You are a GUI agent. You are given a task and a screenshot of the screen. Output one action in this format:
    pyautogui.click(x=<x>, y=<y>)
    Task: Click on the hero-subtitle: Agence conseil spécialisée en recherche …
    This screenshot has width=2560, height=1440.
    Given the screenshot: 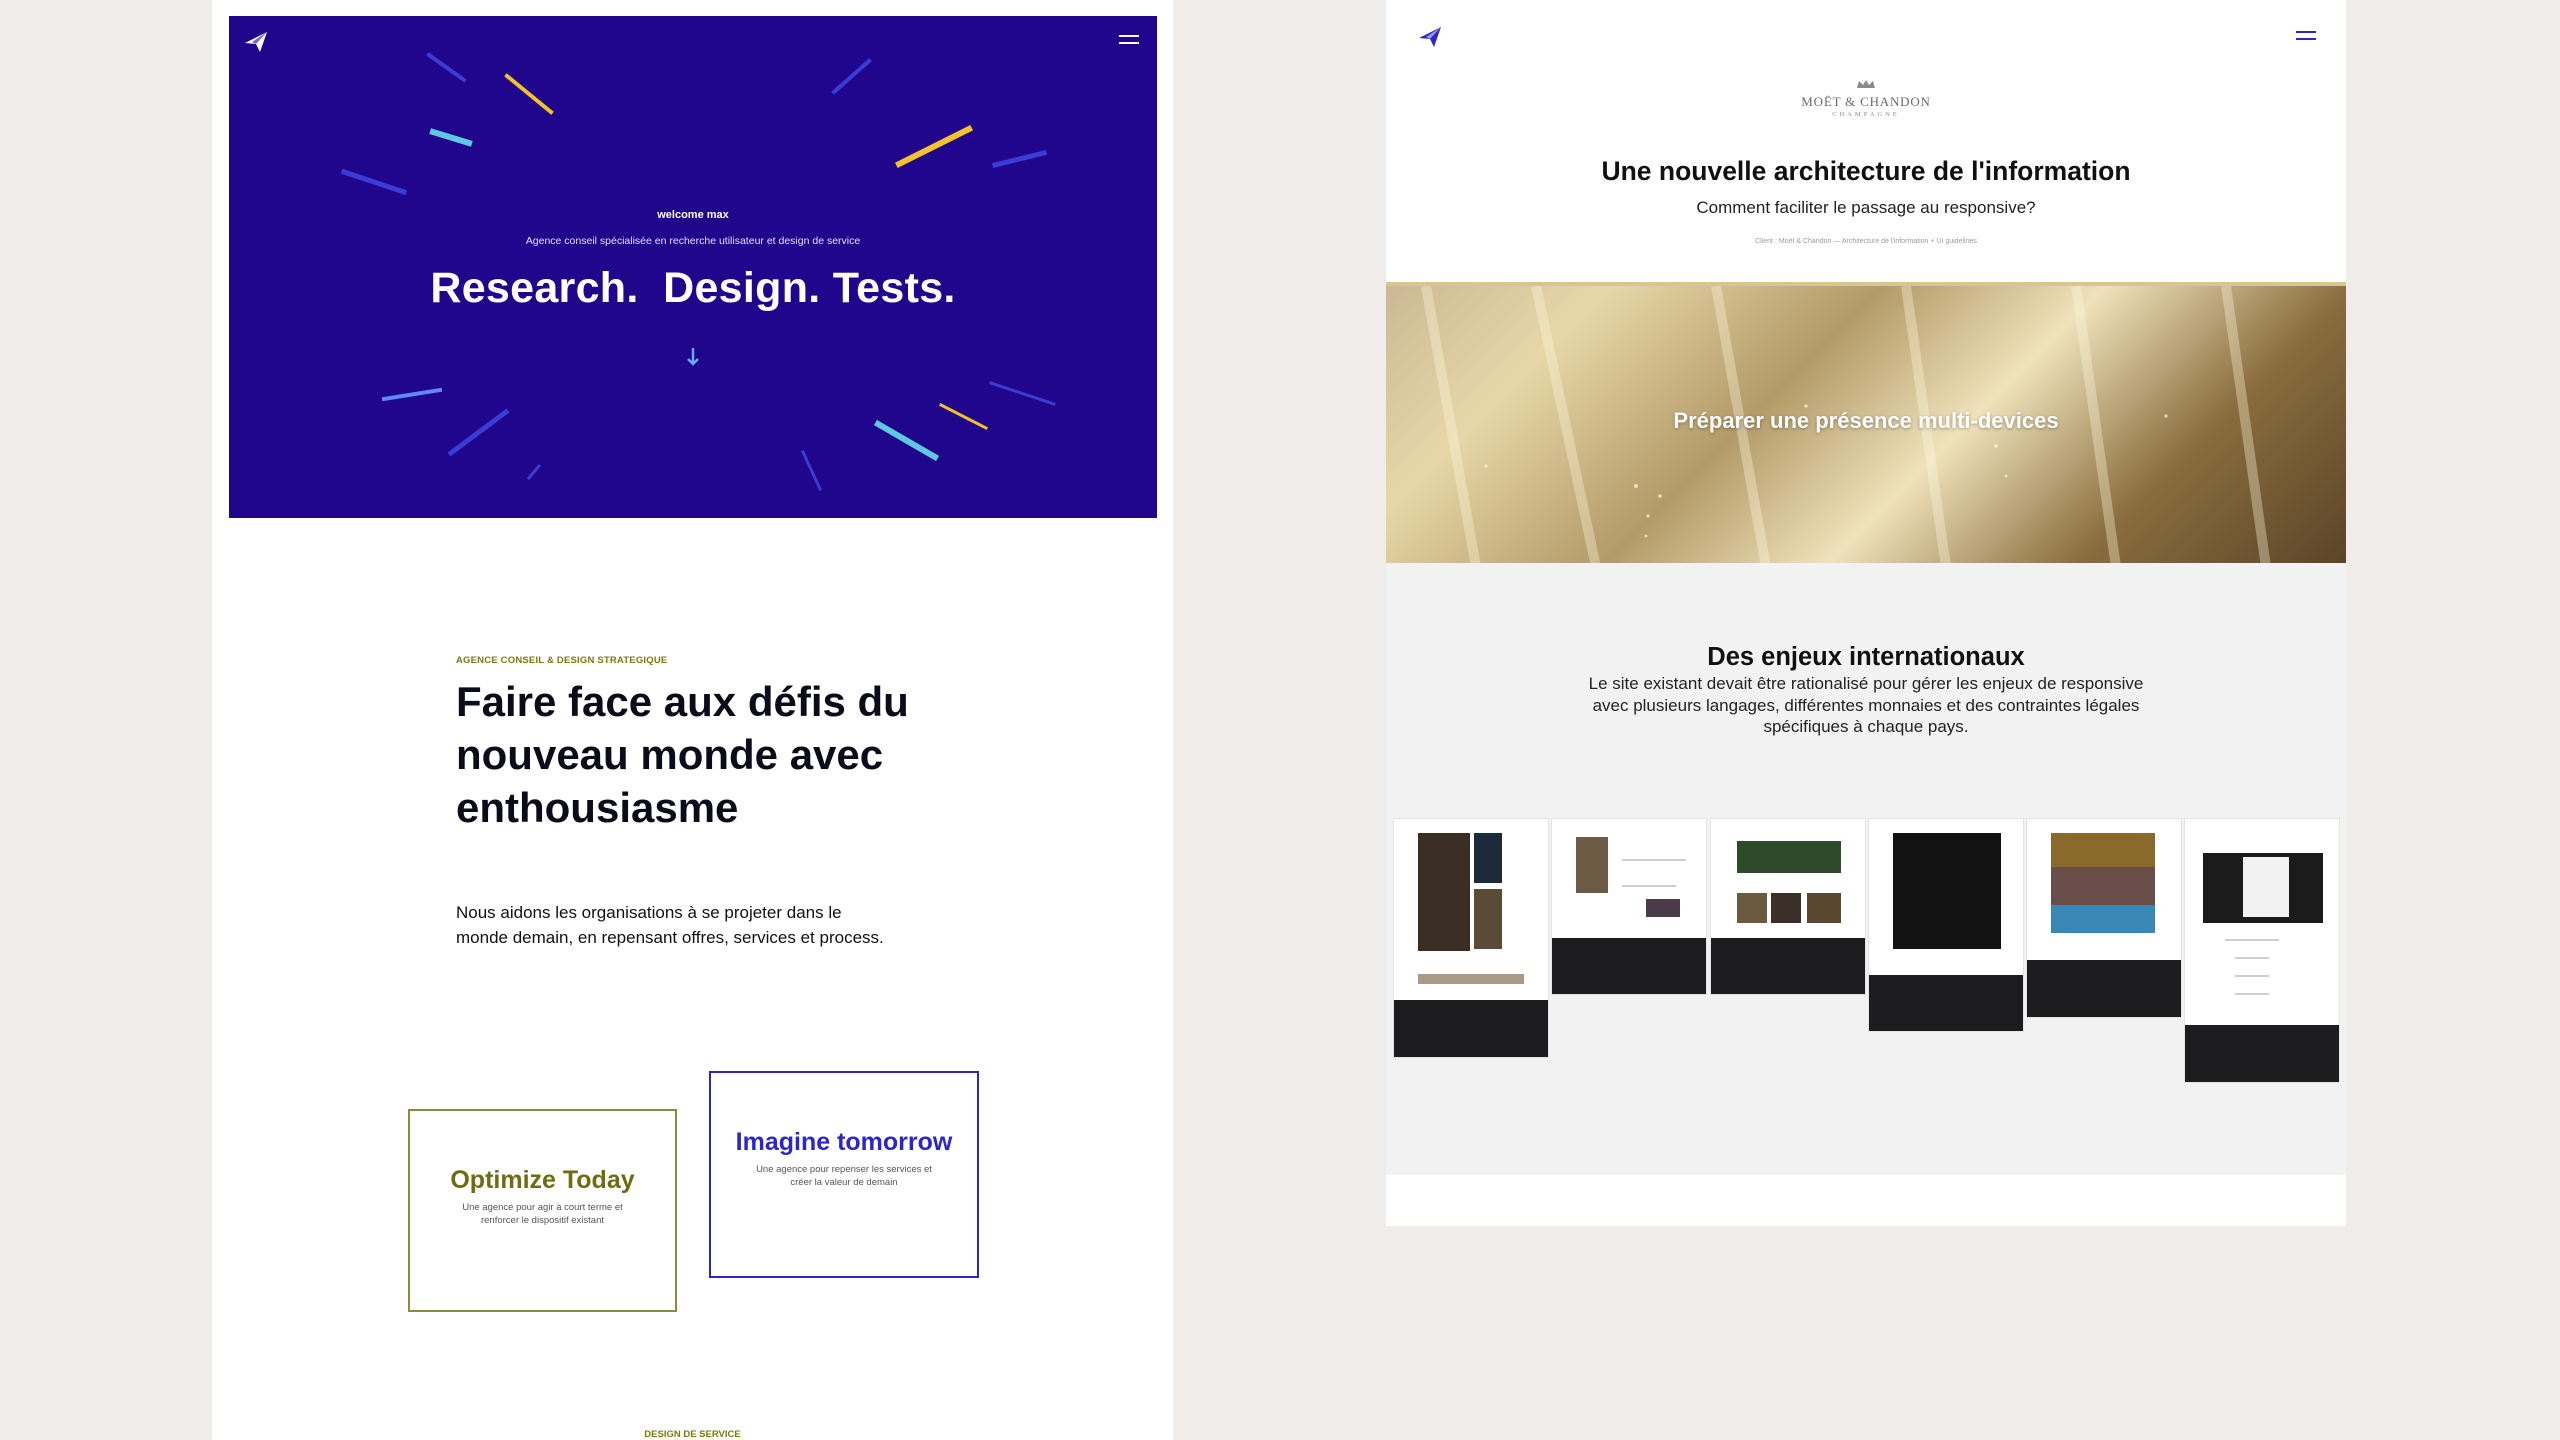 What is the action you would take?
    pyautogui.click(x=693, y=241)
    